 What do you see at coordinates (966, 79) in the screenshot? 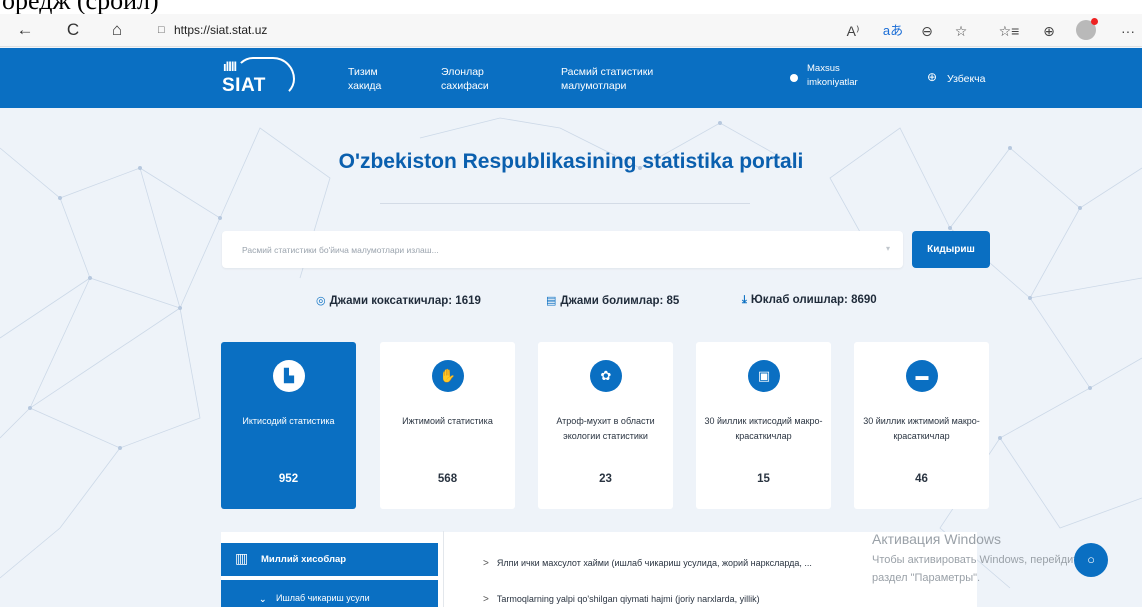
I see `language-selector: Узбекча` at bounding box center [966, 79].